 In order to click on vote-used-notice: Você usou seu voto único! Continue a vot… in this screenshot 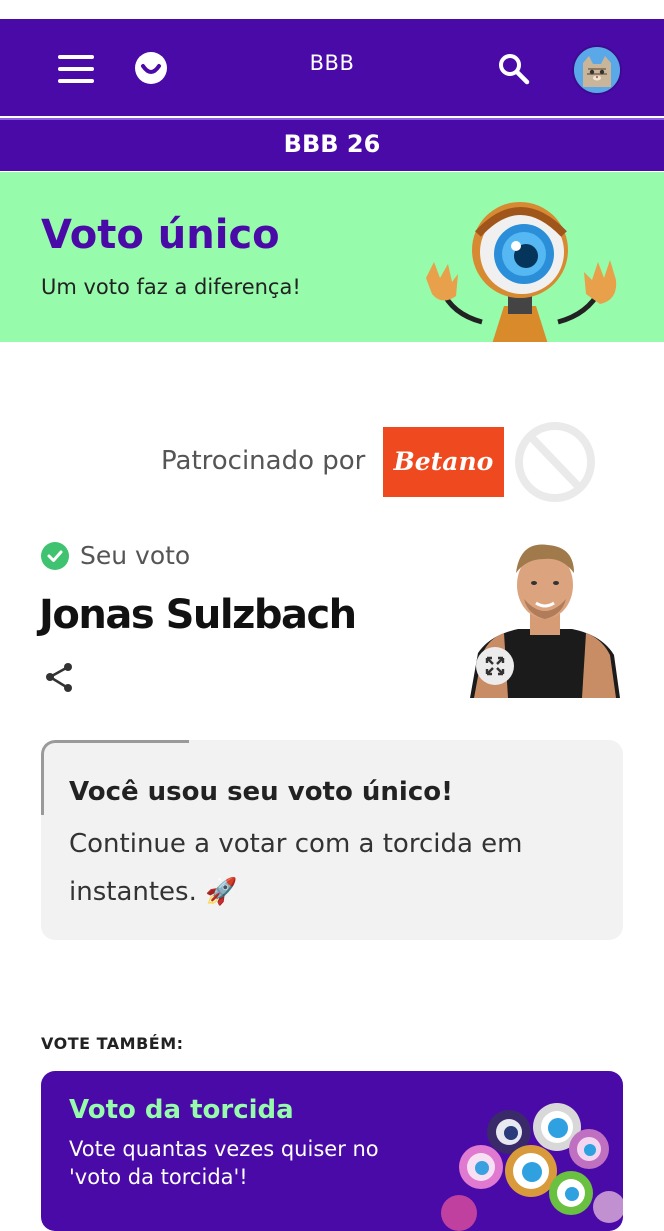, I will do `click(332, 840)`.